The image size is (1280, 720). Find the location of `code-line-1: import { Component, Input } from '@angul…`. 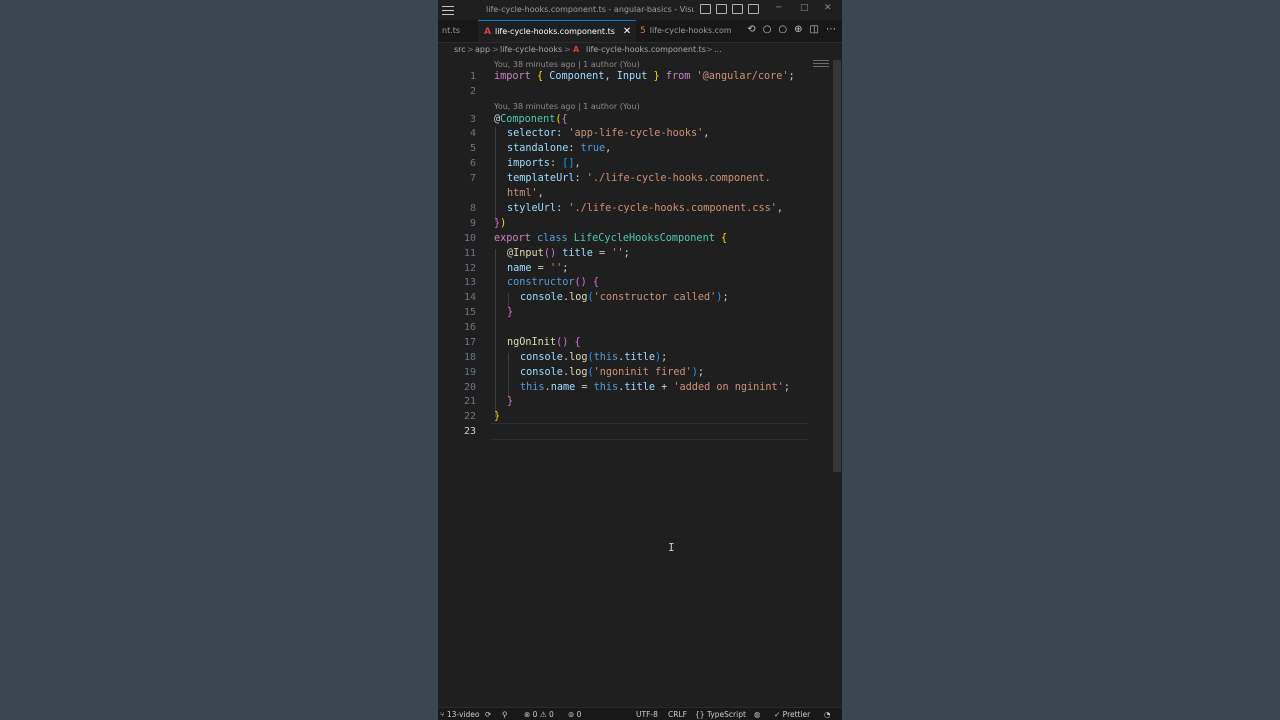

code-line-1: import { Component, Input } from '@angul… is located at coordinates (644, 76).